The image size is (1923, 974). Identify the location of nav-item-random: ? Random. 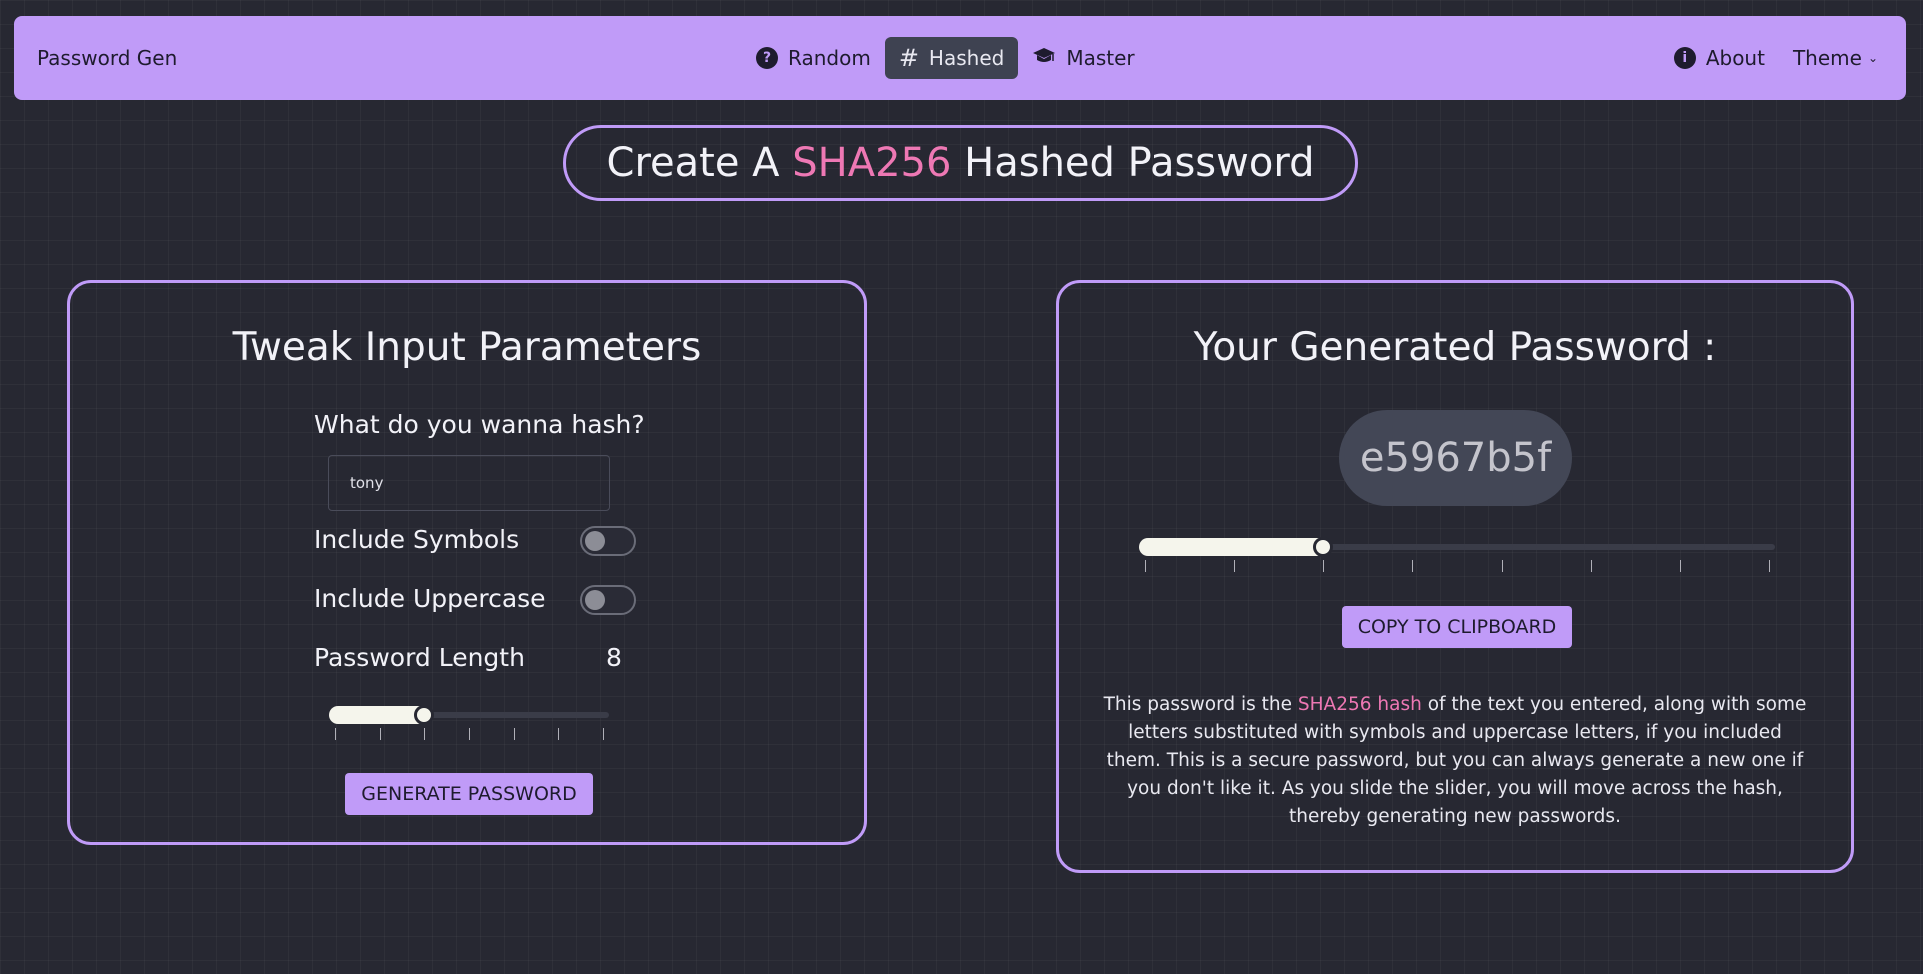
(813, 58).